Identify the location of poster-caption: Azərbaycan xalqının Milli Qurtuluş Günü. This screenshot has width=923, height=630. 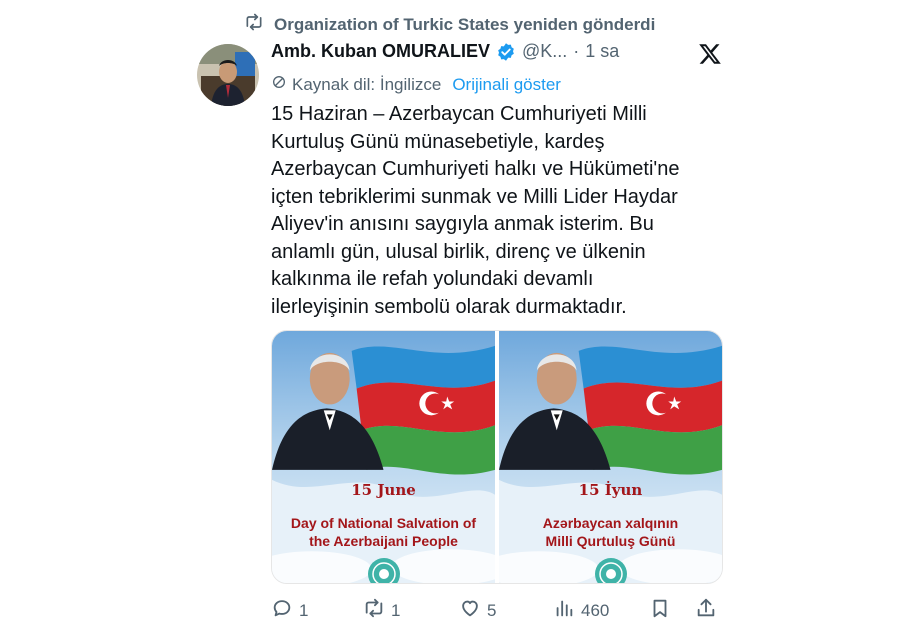
(610, 532).